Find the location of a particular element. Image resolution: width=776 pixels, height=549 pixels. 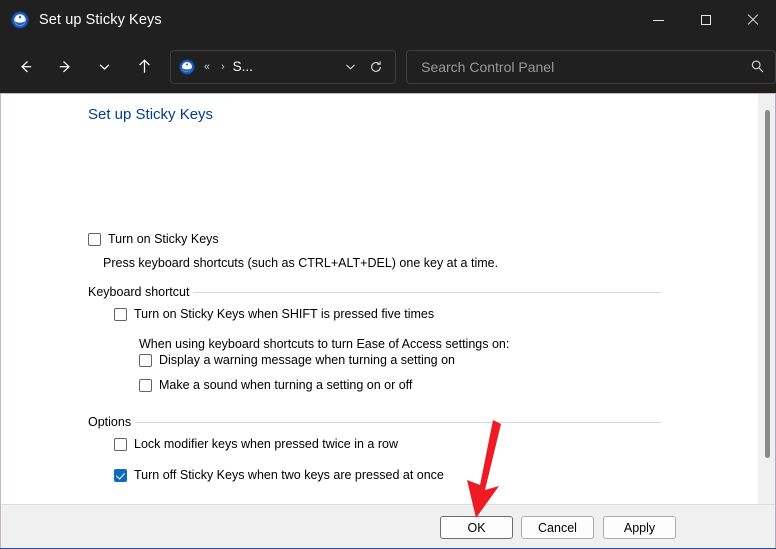

refresh-icon is located at coordinates (376, 66).